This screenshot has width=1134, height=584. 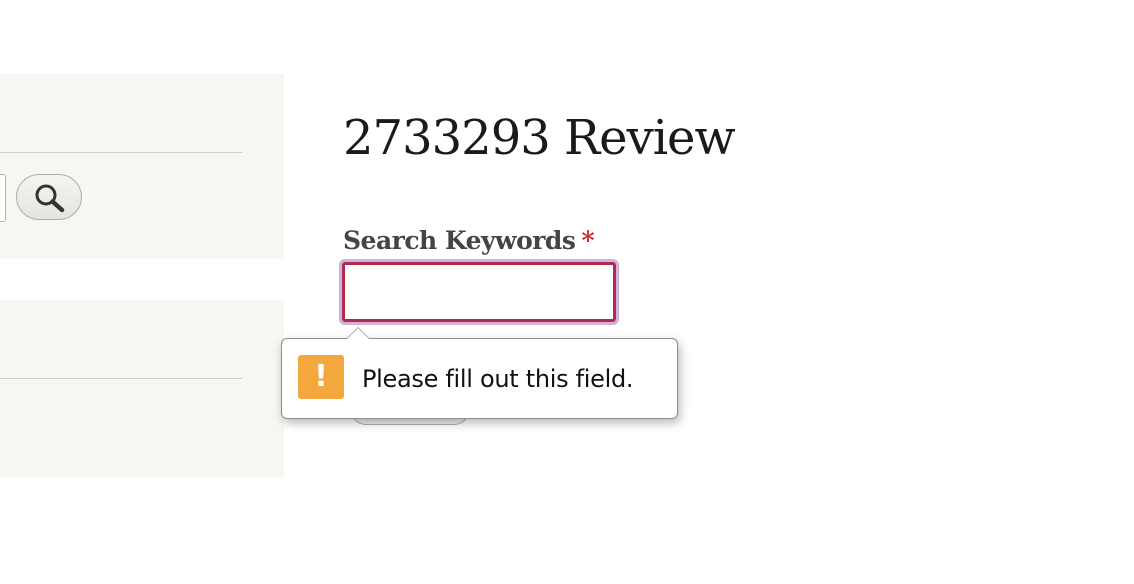 I want to click on sidebar-search-block, so click(x=142, y=166).